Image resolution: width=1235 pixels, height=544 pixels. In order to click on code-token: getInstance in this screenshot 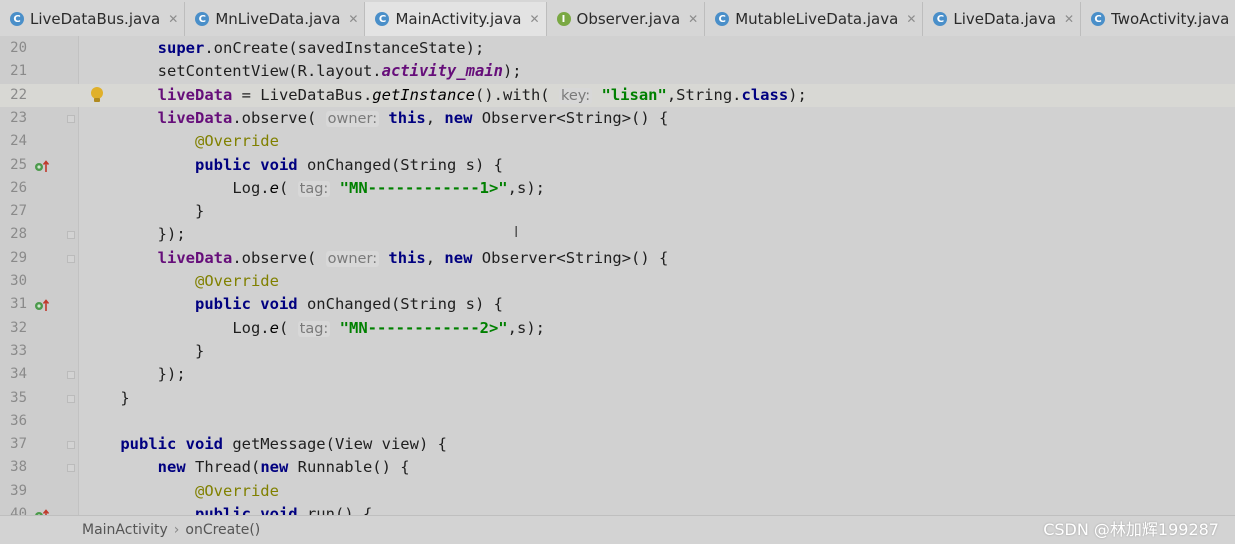, I will do `click(423, 94)`.